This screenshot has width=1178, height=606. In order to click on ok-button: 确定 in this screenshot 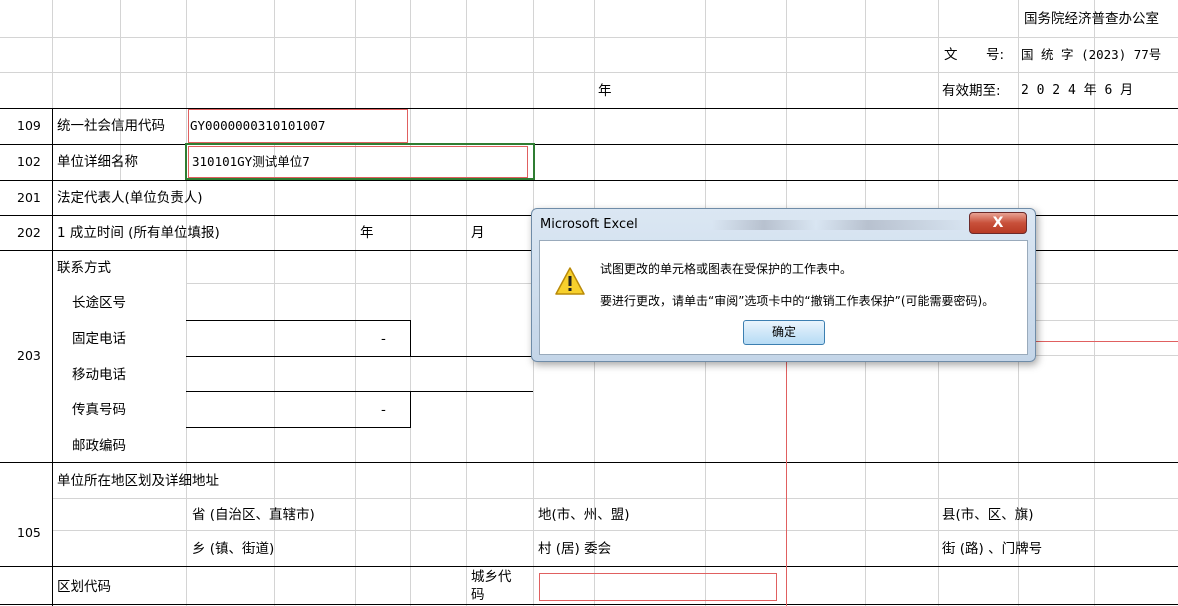, I will do `click(784, 332)`.